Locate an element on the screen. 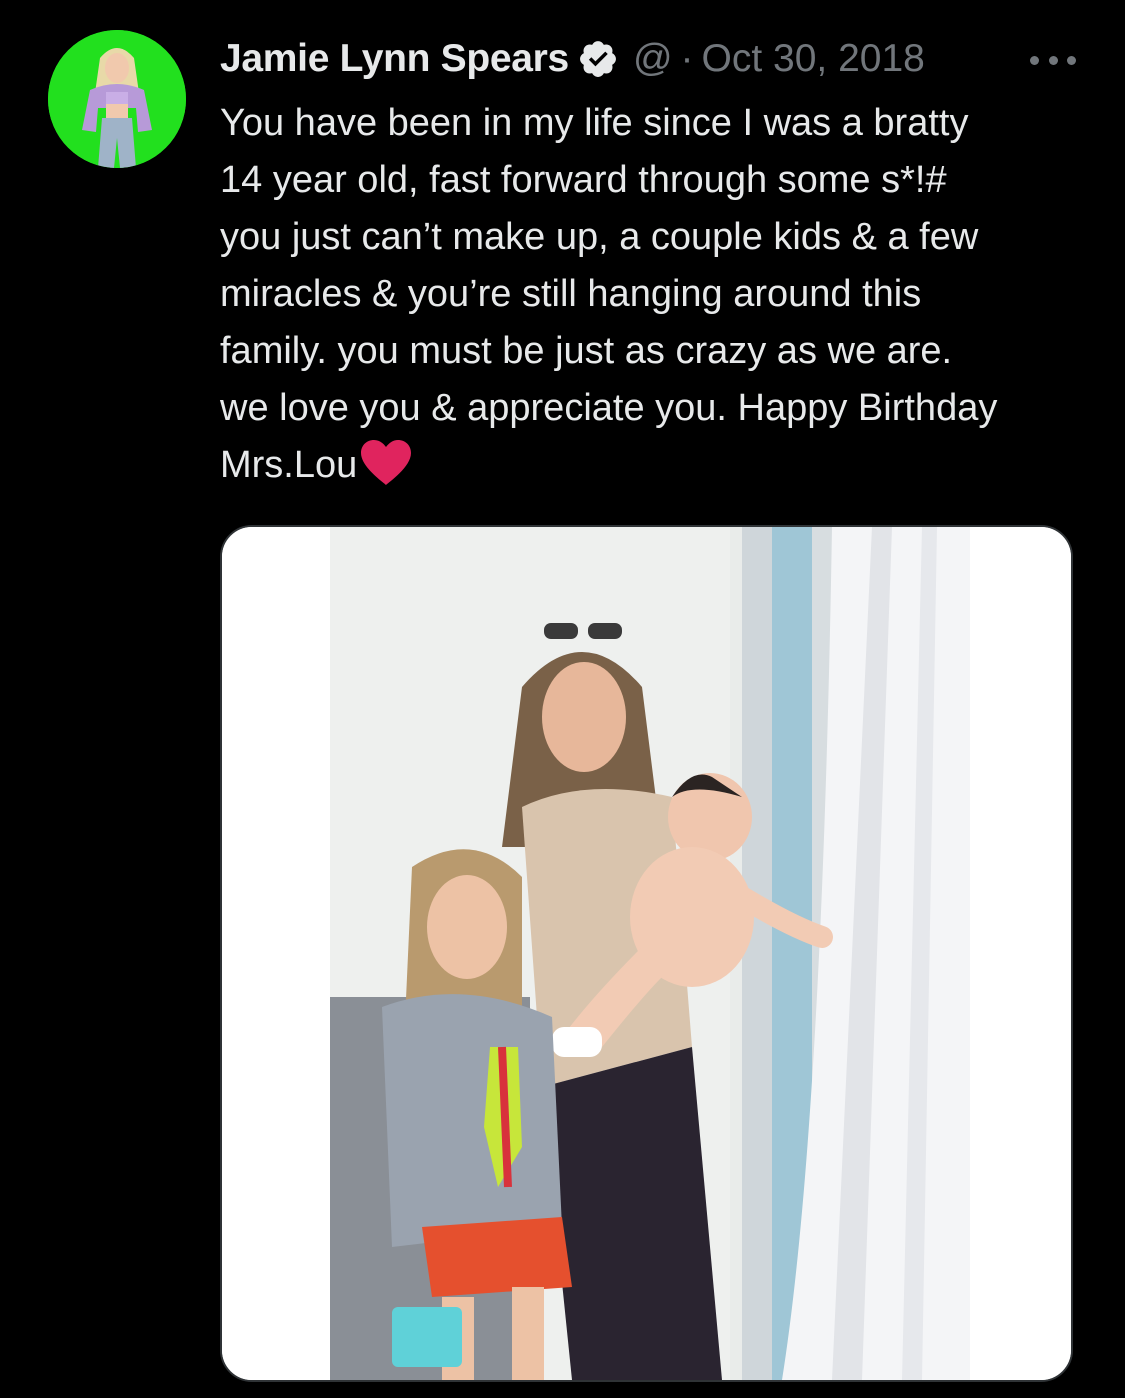  tweet-text-line: Mrs.Lou is located at coordinates (289, 465).